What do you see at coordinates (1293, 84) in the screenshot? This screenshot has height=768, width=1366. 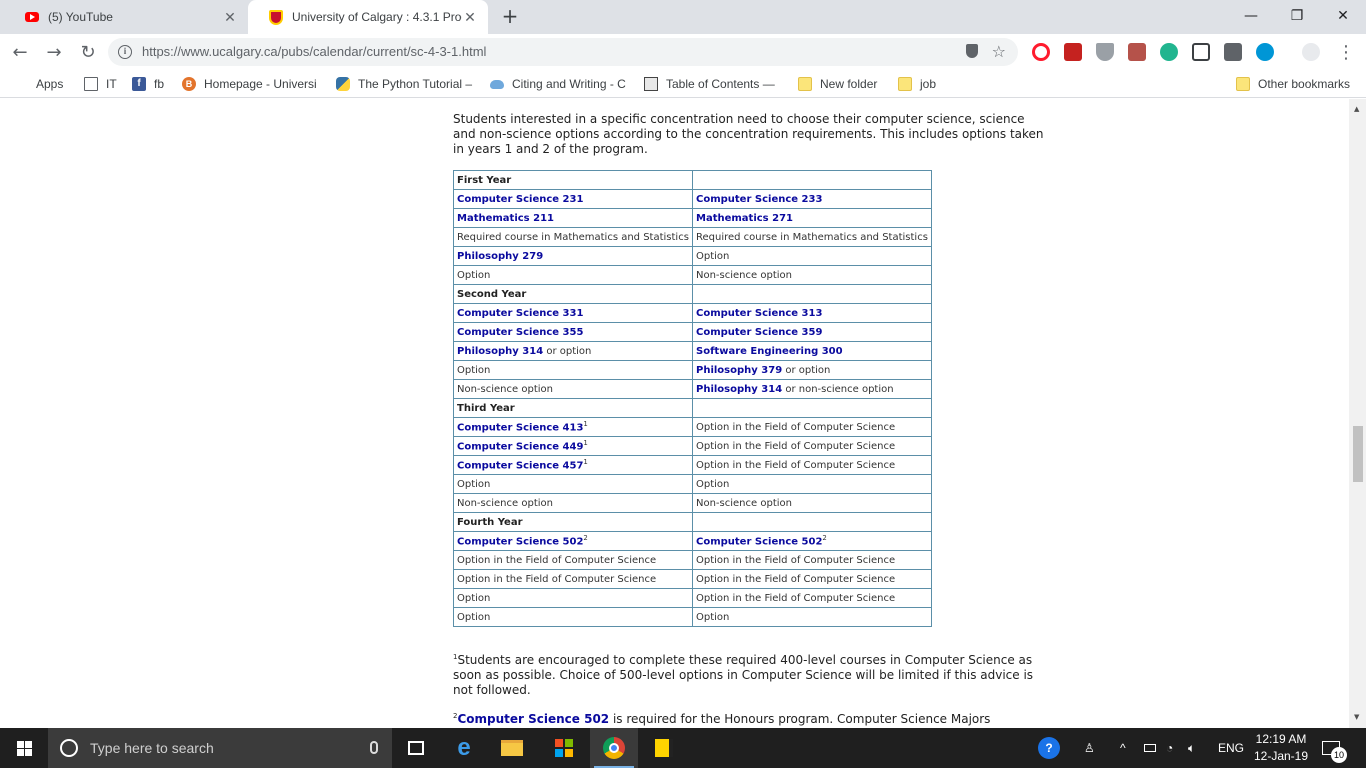 I see `bookmark-other: Other bookmarks` at bounding box center [1293, 84].